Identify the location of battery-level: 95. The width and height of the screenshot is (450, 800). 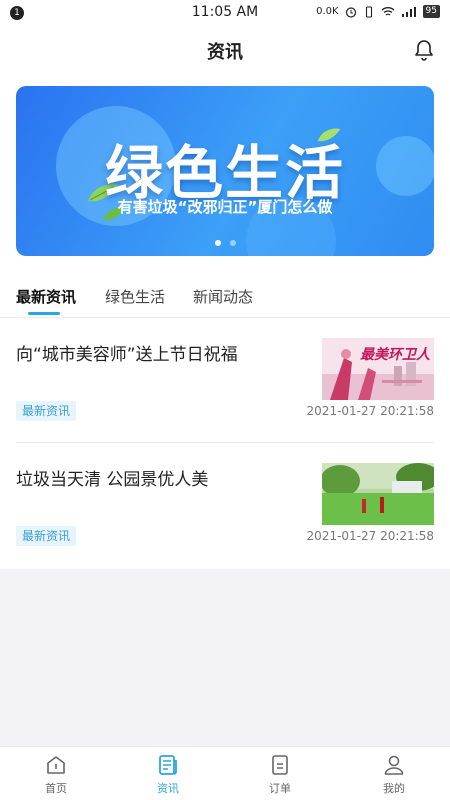
(431, 11).